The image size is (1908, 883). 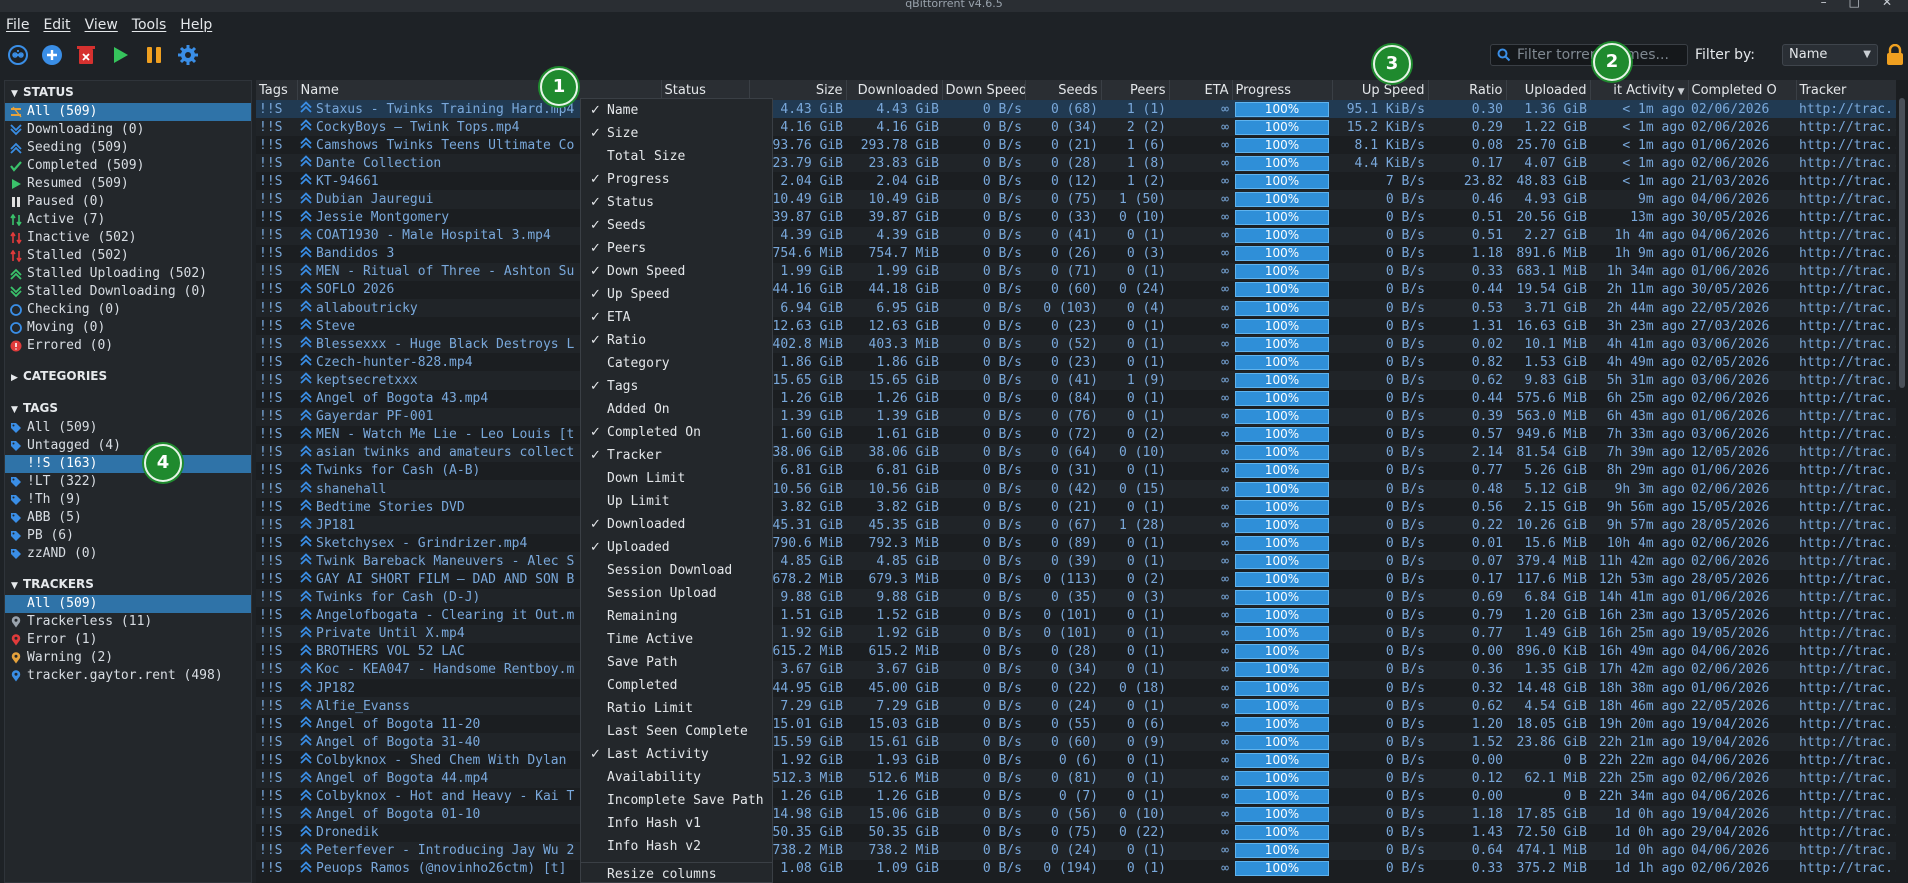 I want to click on menu-view: View, so click(x=101, y=25).